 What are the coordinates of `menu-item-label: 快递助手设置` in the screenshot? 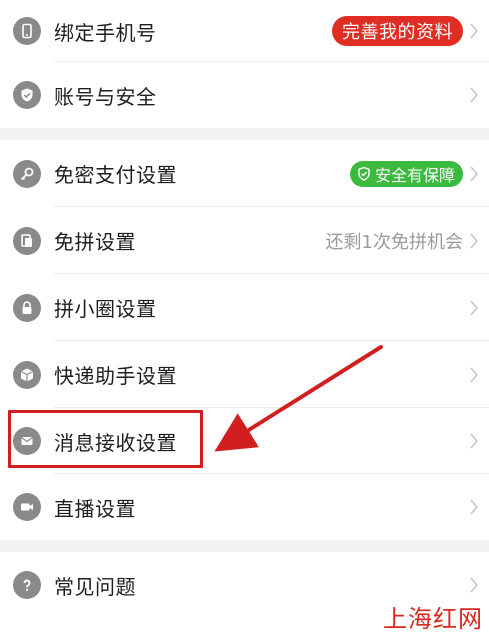 It's located at (115, 376).